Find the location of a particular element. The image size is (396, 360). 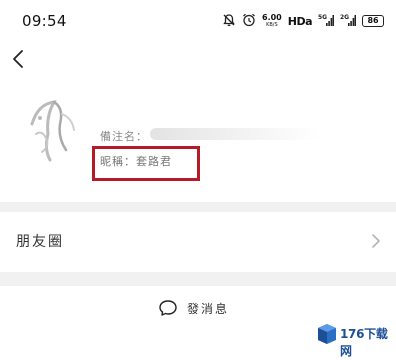

status-icons: 6.00 KB/S HDa 5G 2G 86 is located at coordinates (303, 21).